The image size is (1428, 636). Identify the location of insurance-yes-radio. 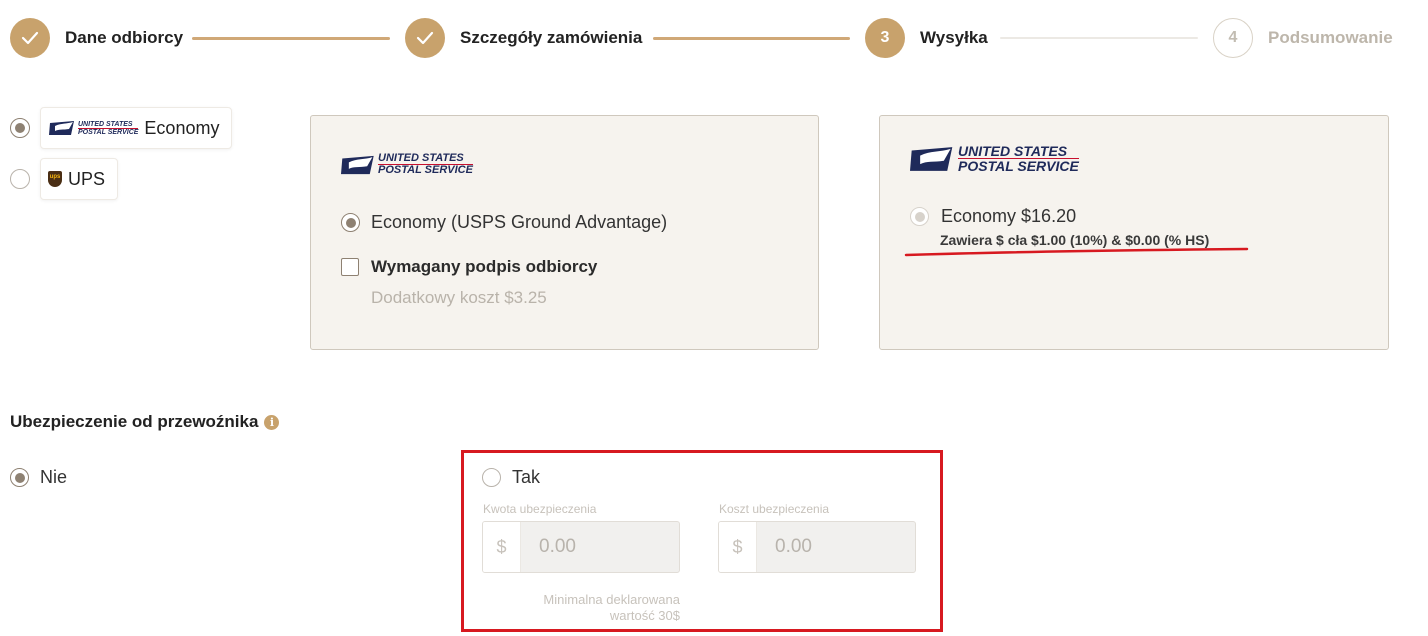
(491, 477).